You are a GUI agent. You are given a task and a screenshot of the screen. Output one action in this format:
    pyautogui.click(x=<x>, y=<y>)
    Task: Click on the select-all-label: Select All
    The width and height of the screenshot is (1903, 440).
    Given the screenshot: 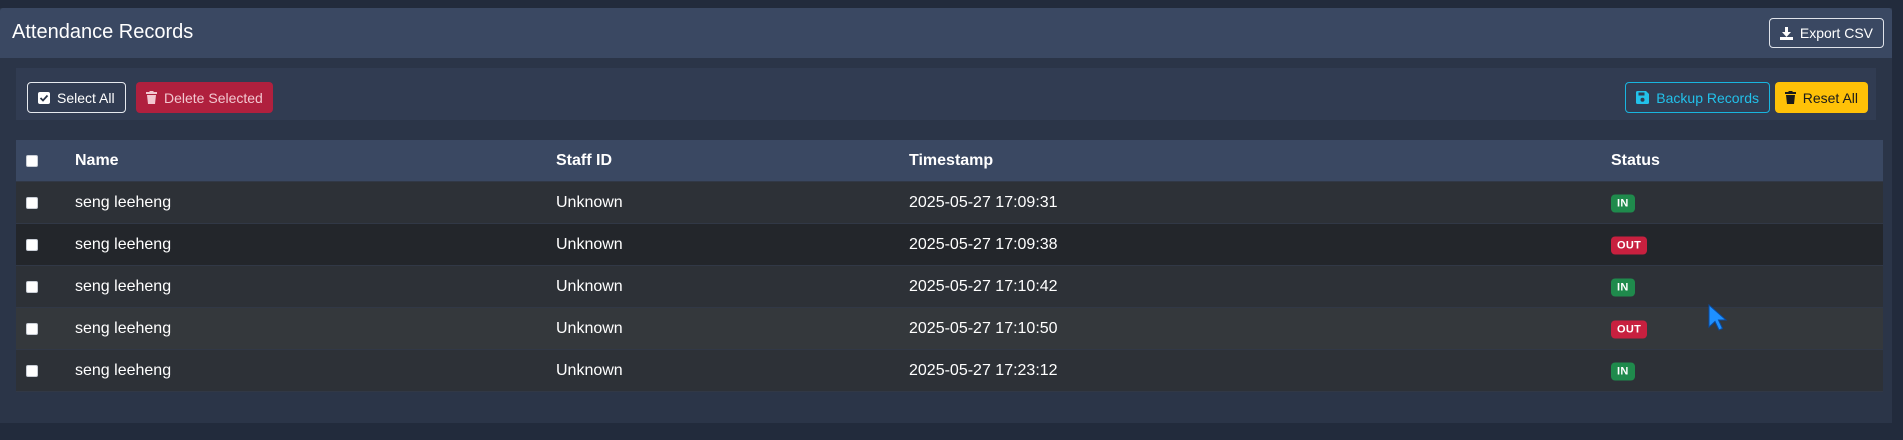 What is the action you would take?
    pyautogui.click(x=86, y=97)
    